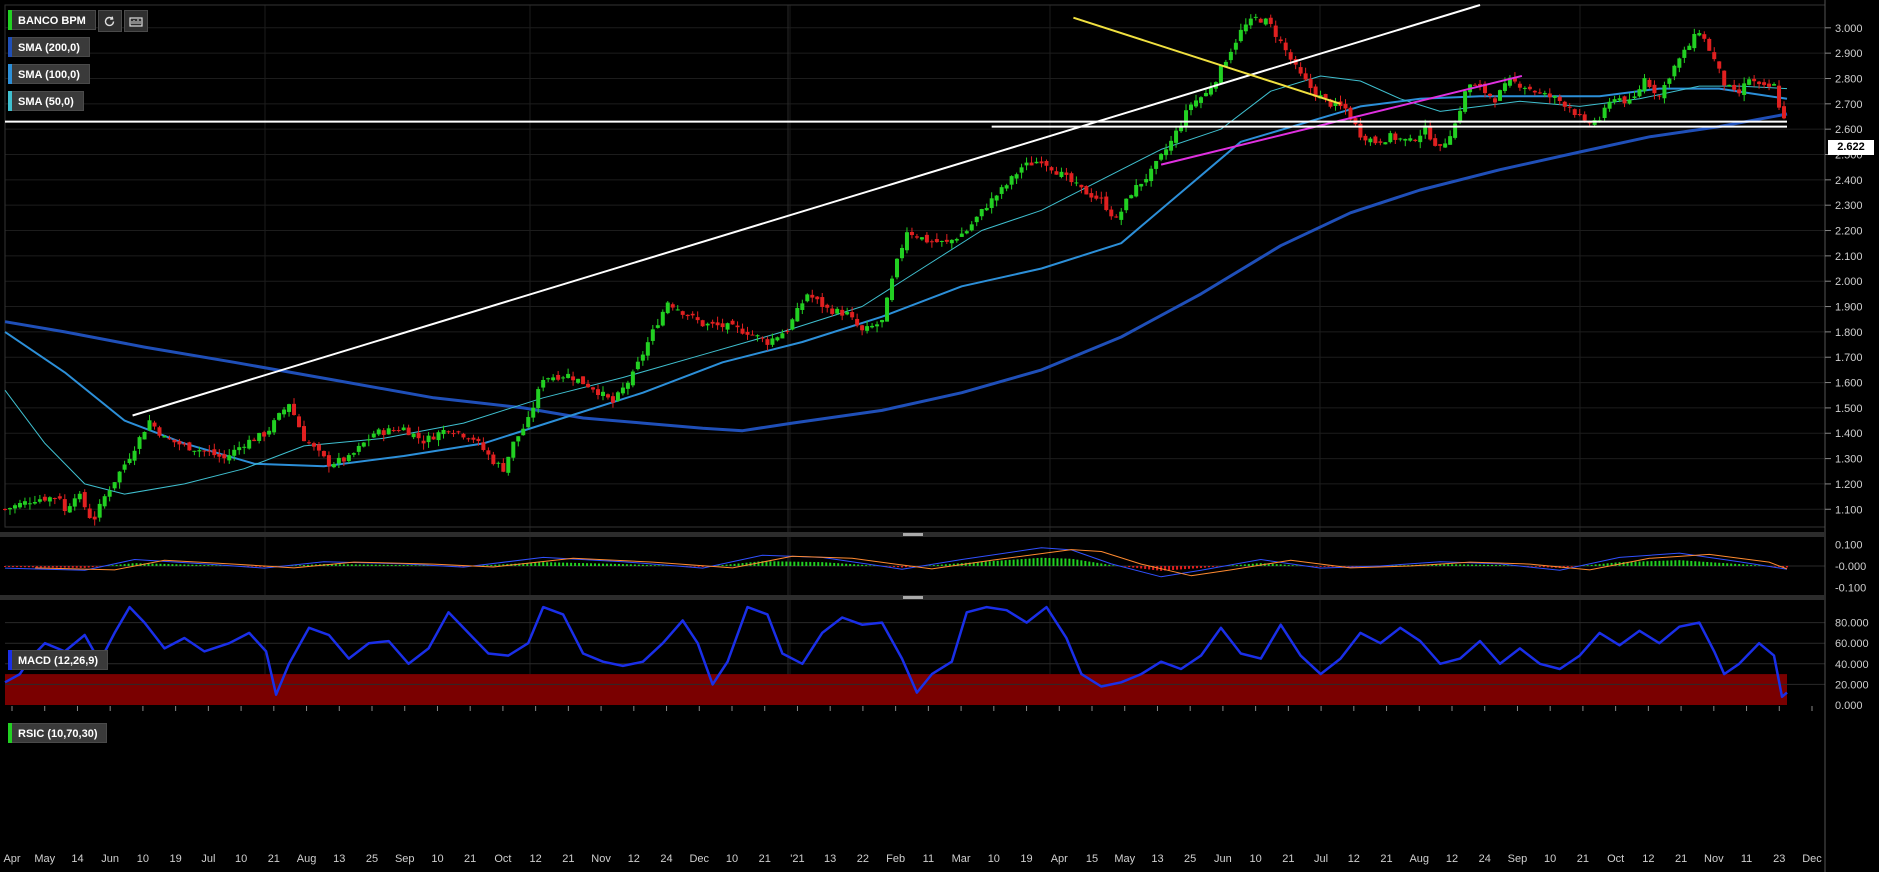 The height and width of the screenshot is (872, 1879). I want to click on chart-settings-button, so click(135, 21).